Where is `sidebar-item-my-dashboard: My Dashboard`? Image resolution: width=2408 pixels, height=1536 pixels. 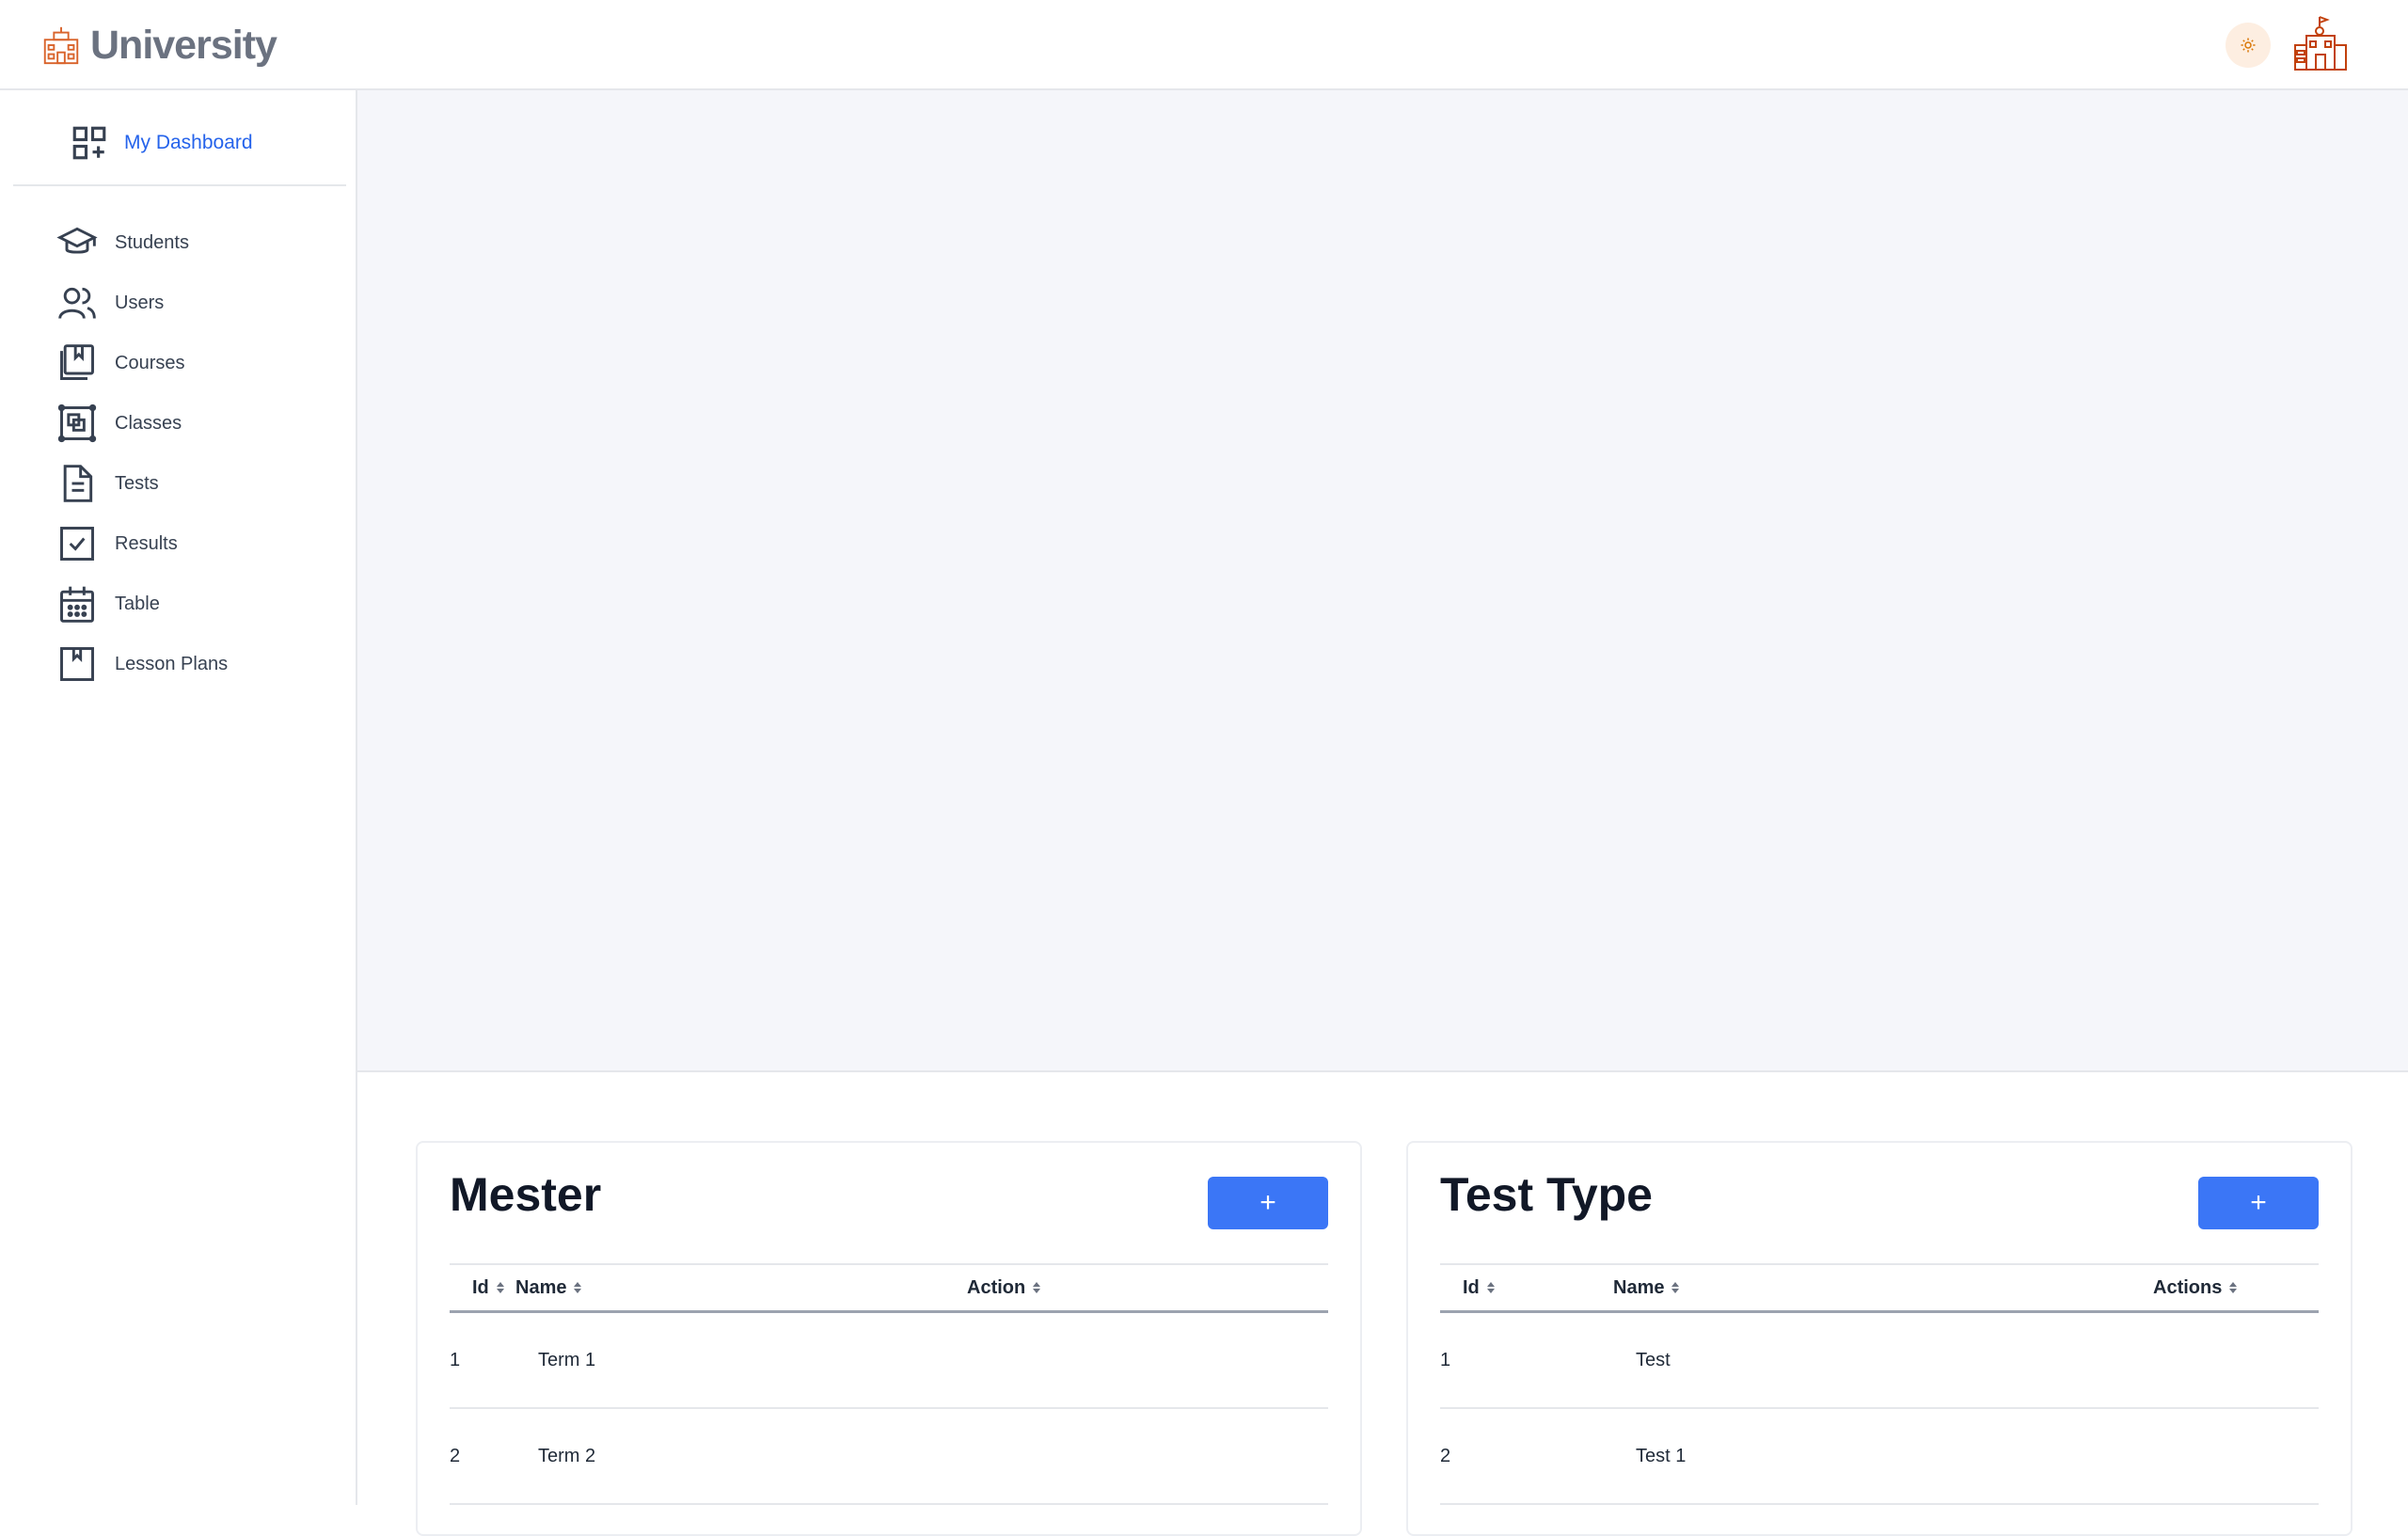 sidebar-item-my-dashboard: My Dashboard is located at coordinates (162, 143).